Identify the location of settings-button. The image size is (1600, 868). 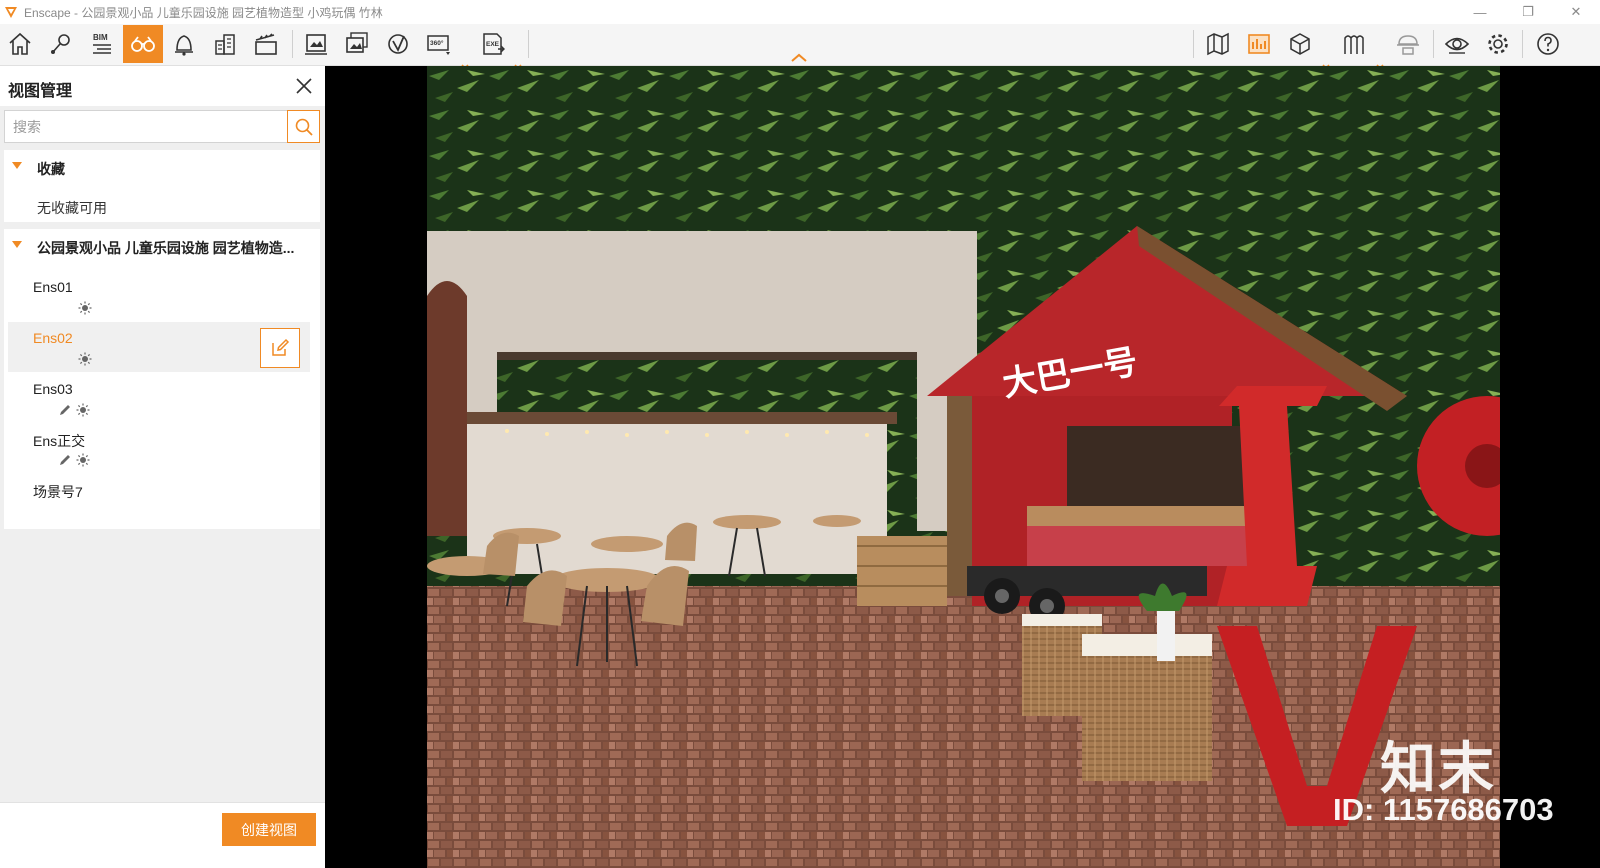
(1498, 44).